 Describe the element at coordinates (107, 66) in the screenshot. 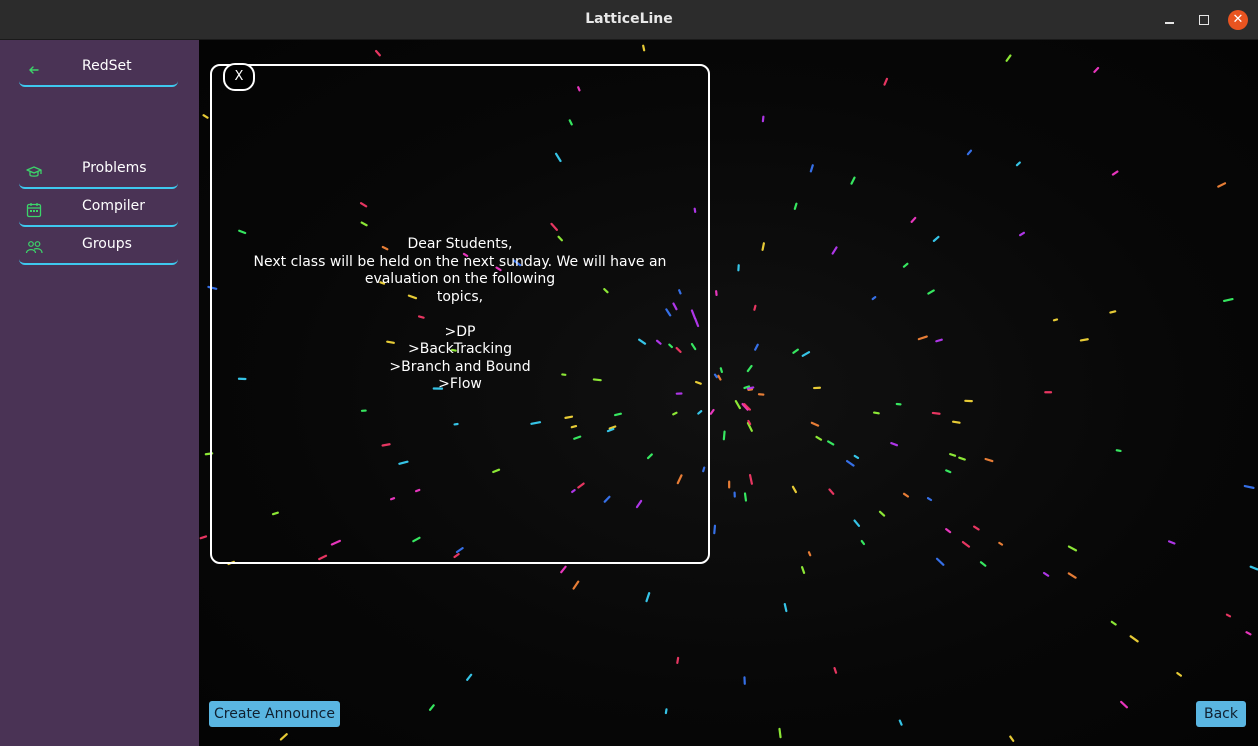

I see `sidebar-header-label: RedSet` at that location.